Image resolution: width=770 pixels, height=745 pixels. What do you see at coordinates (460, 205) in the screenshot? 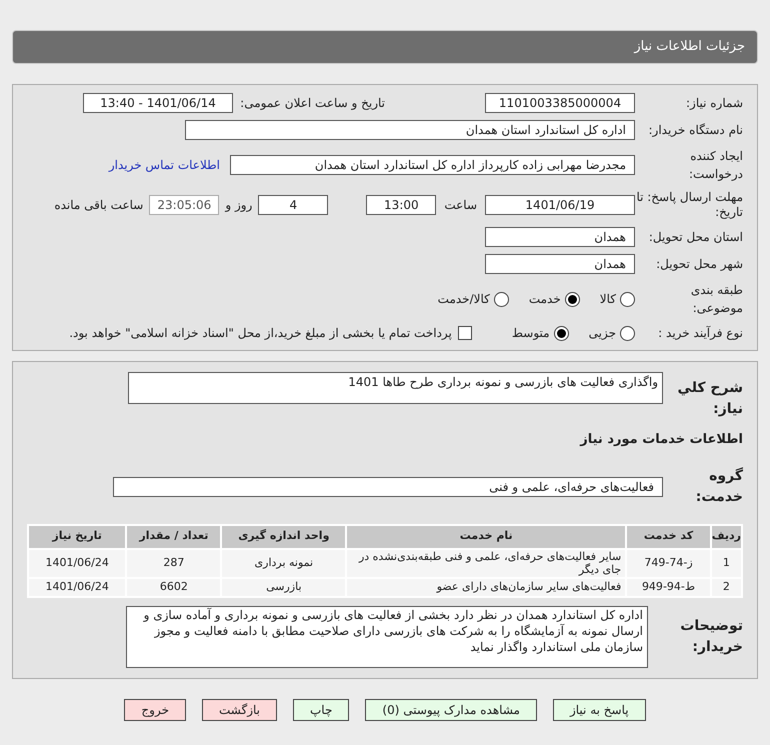
I see `field-label: ساعت` at bounding box center [460, 205].